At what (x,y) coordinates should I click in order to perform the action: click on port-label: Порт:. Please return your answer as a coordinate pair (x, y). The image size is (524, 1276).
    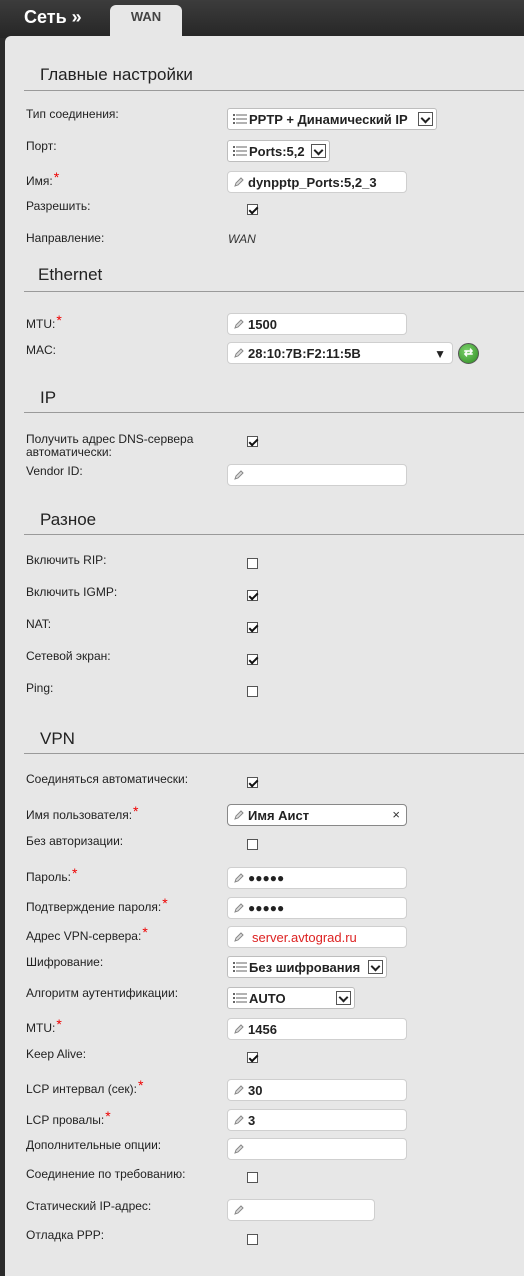
    Looking at the image, I should click on (41, 146).